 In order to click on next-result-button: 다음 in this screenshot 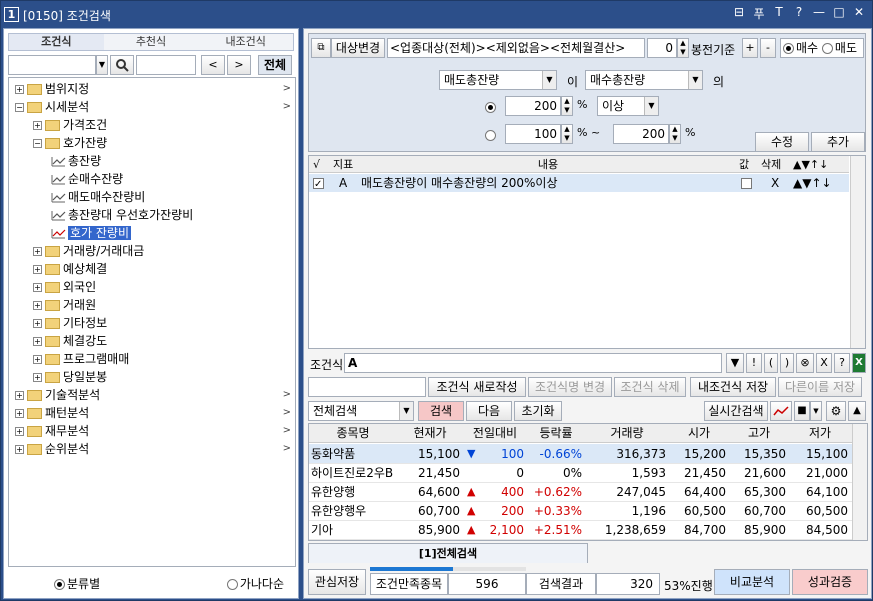, I will do `click(489, 411)`.